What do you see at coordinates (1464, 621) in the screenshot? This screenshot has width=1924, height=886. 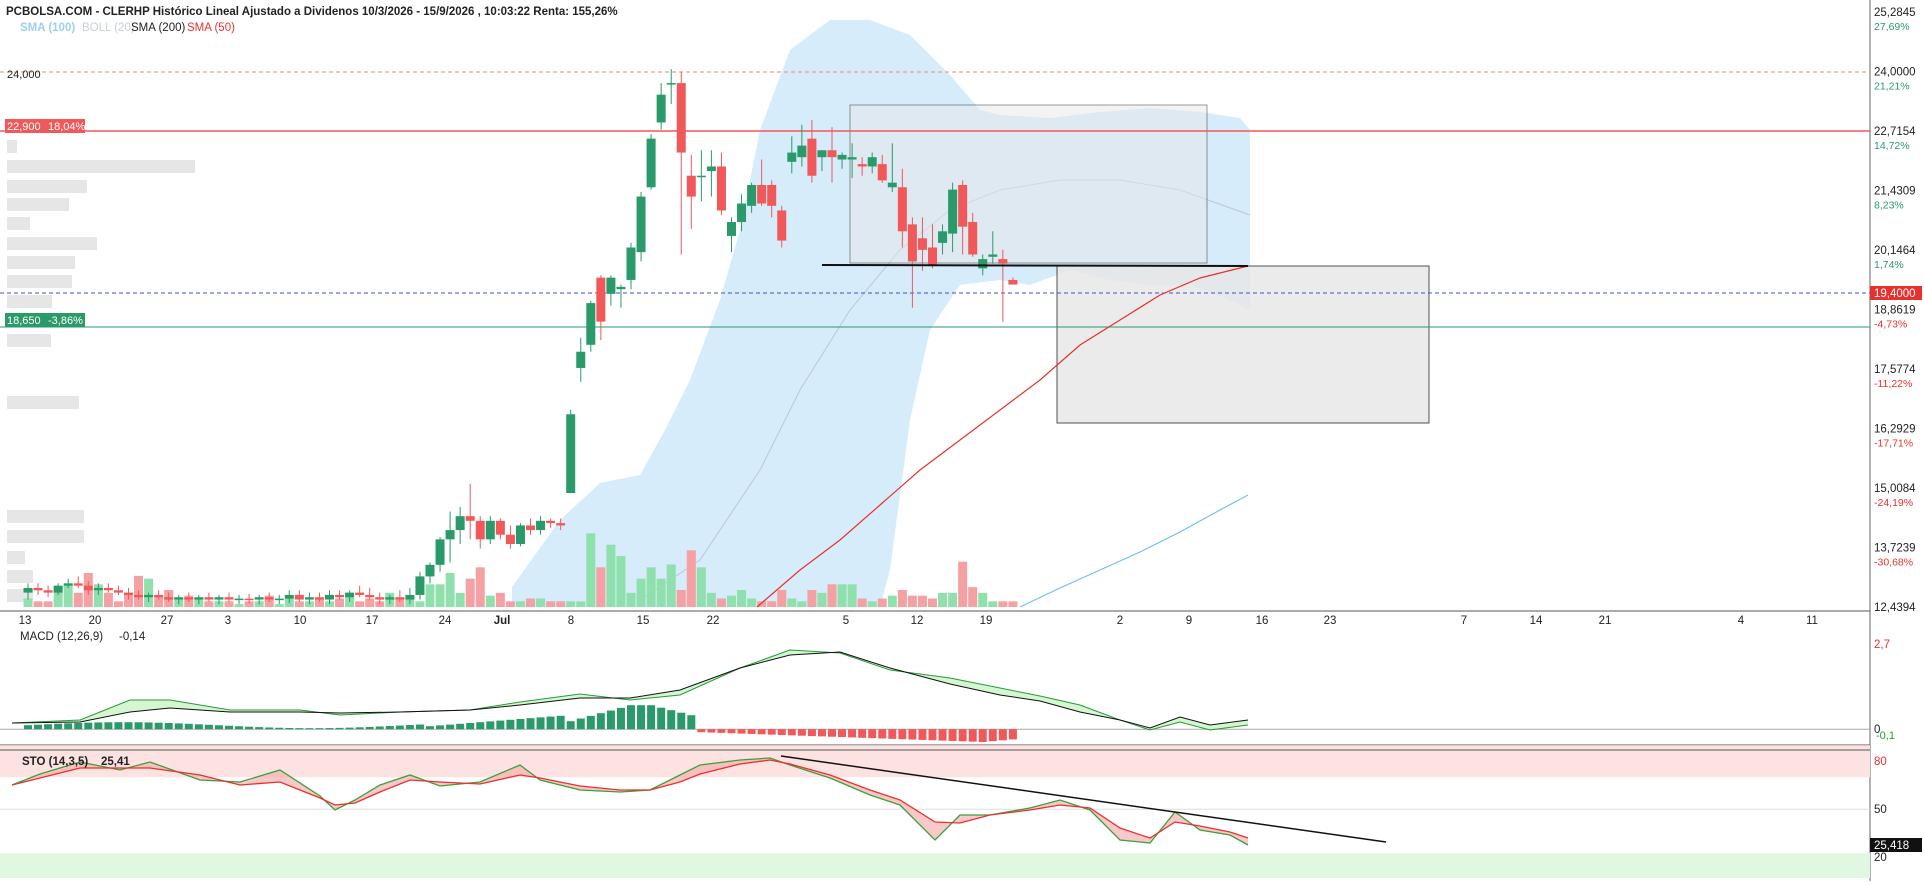 I see `x-tick-label: 7` at bounding box center [1464, 621].